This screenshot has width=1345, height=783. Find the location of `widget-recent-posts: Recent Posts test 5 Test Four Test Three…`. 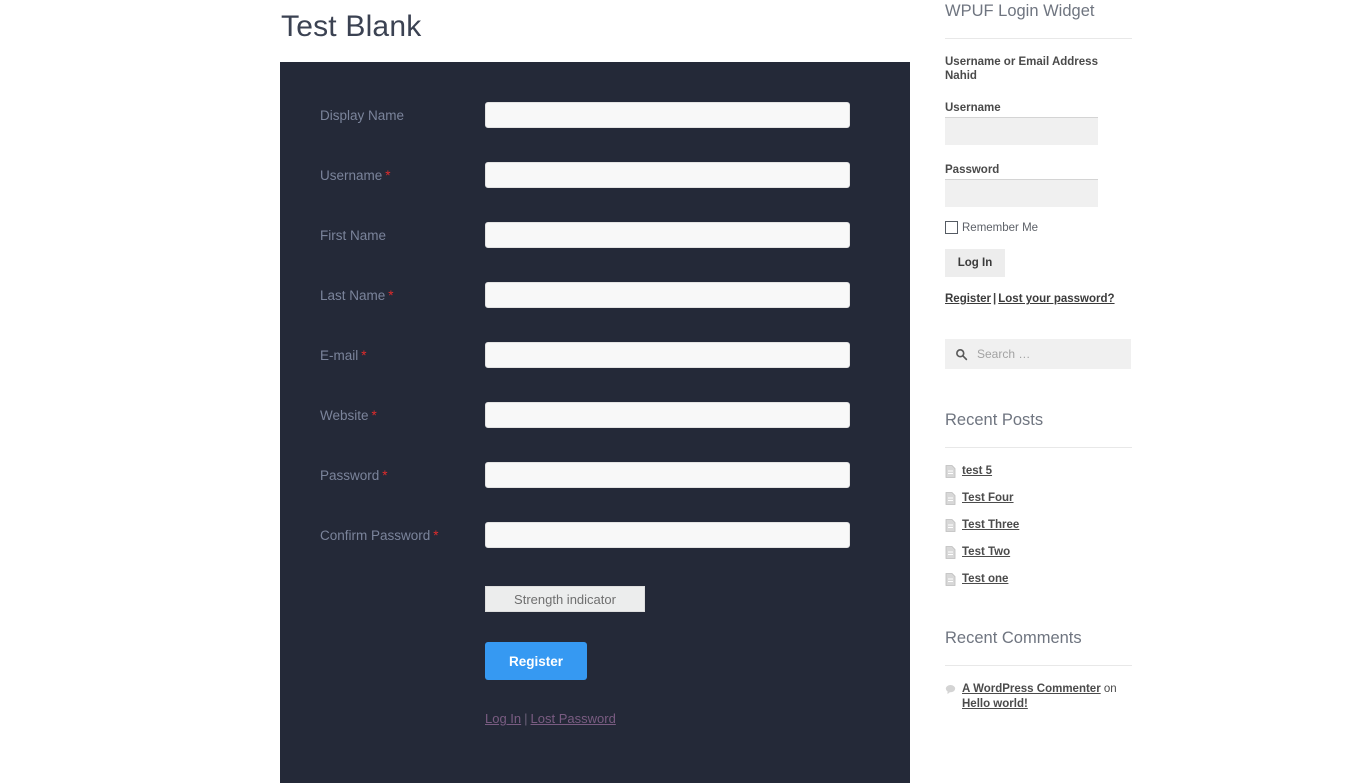

widget-recent-posts: Recent Posts test 5 Test Four Test Three… is located at coordinates (1038, 498).